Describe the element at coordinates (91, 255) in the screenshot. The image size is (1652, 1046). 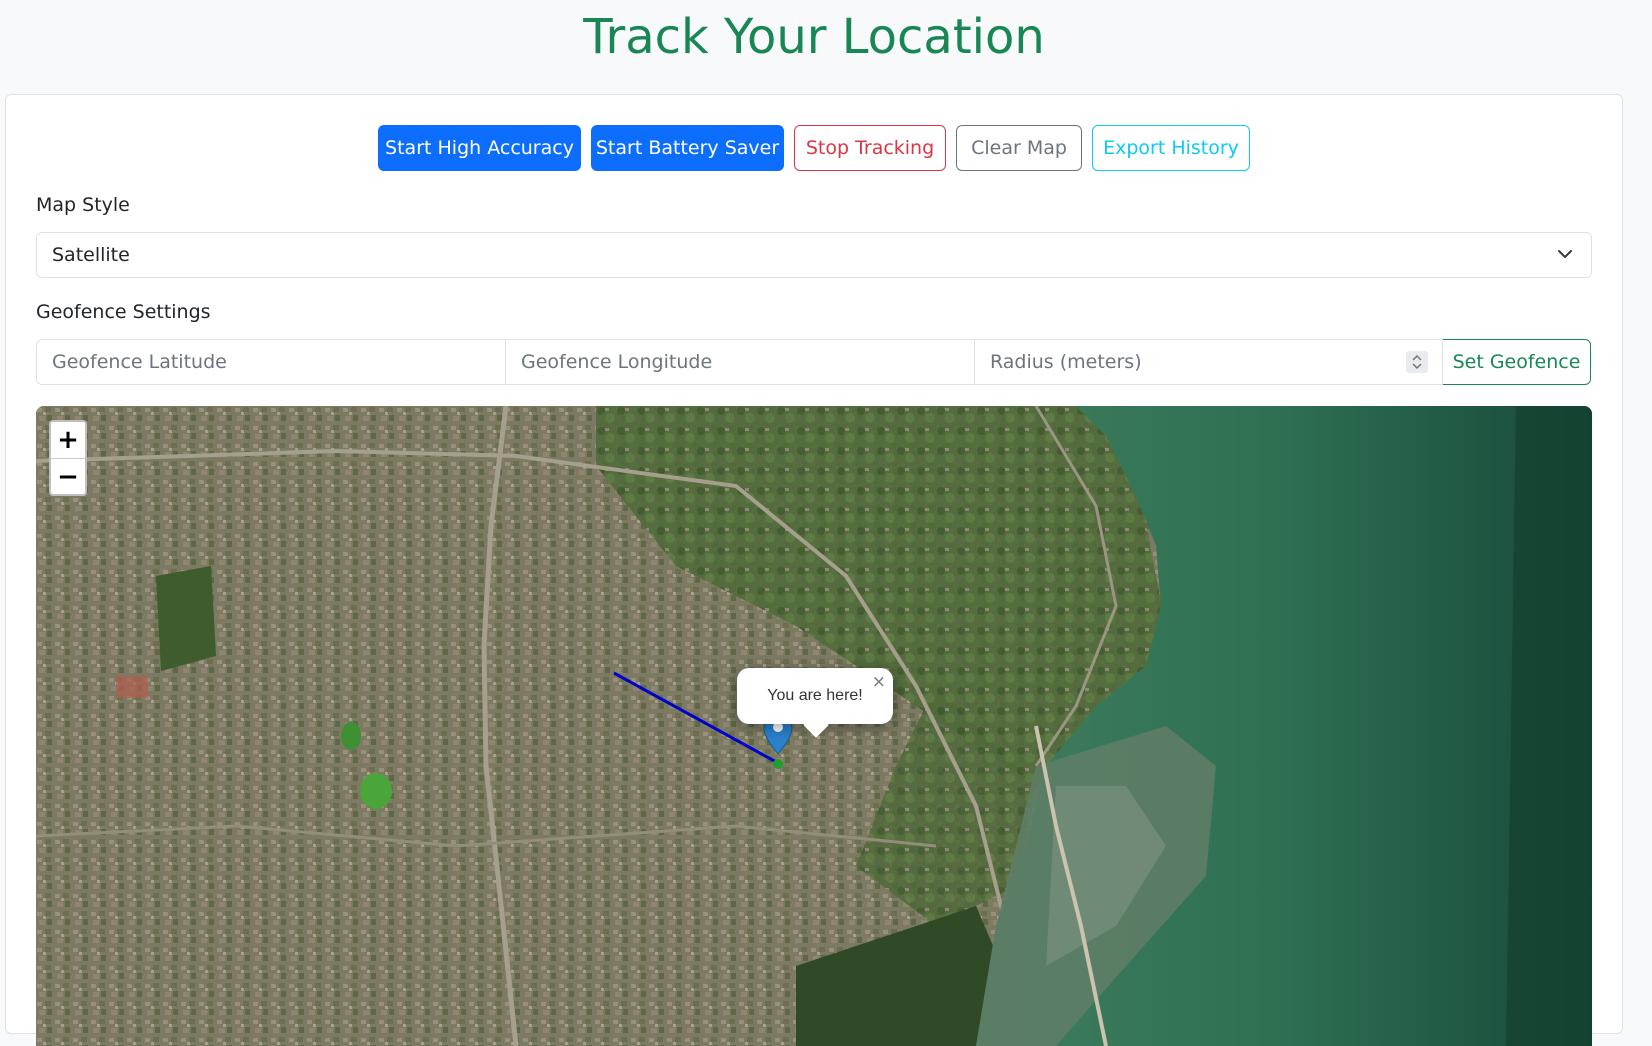
I see `map-style-selected-value: Satellite` at that location.